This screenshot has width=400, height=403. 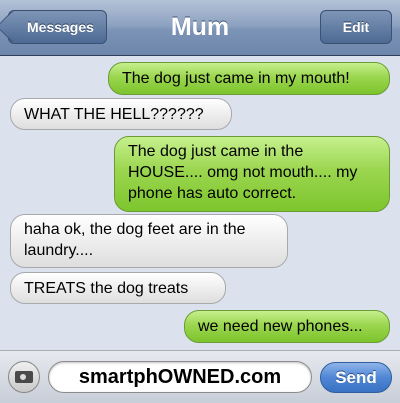 I want to click on navigation-bar: Messages Mum Edit, so click(x=200, y=28).